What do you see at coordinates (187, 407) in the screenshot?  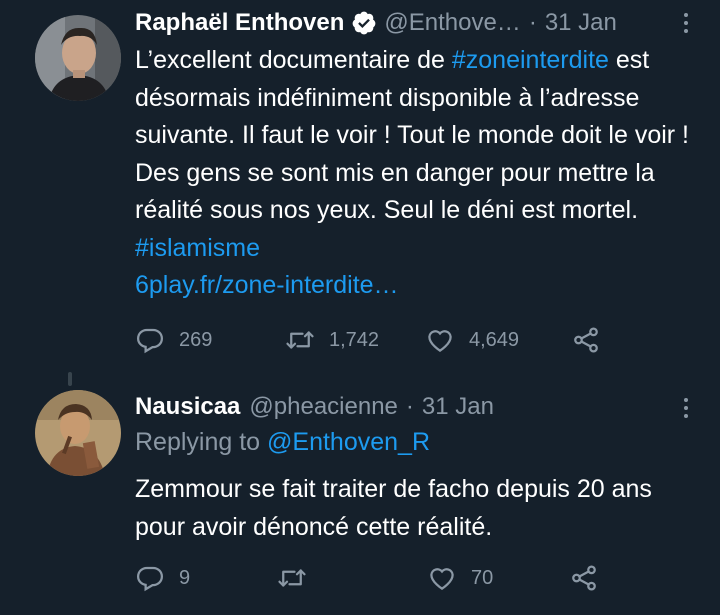 I see `author-name: Nausicaa` at bounding box center [187, 407].